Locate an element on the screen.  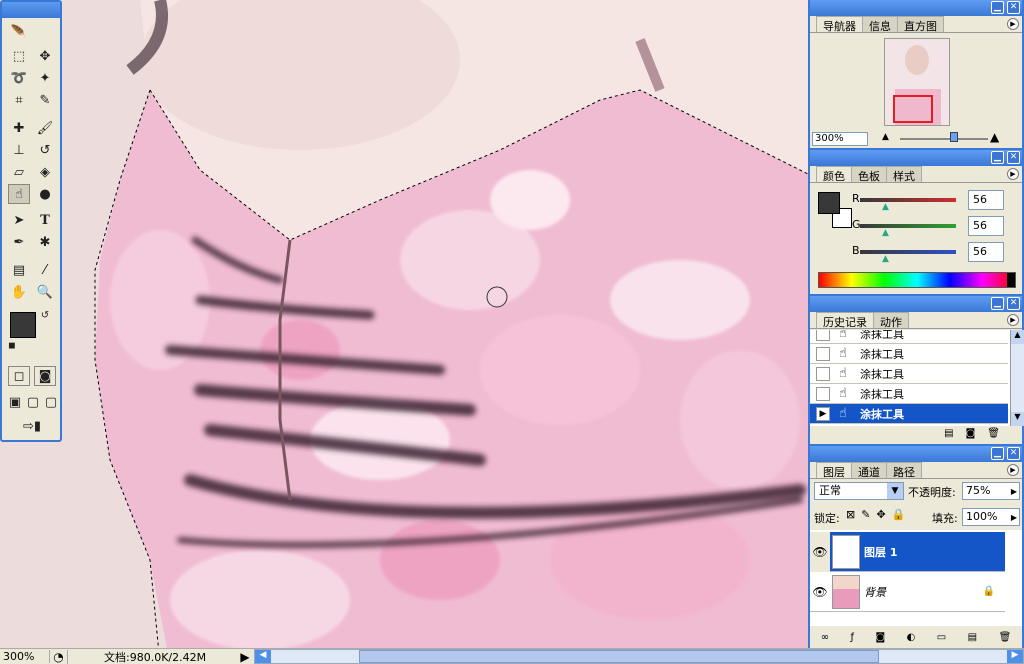
pen-tool-icon: ✒ is located at coordinates (19, 242).